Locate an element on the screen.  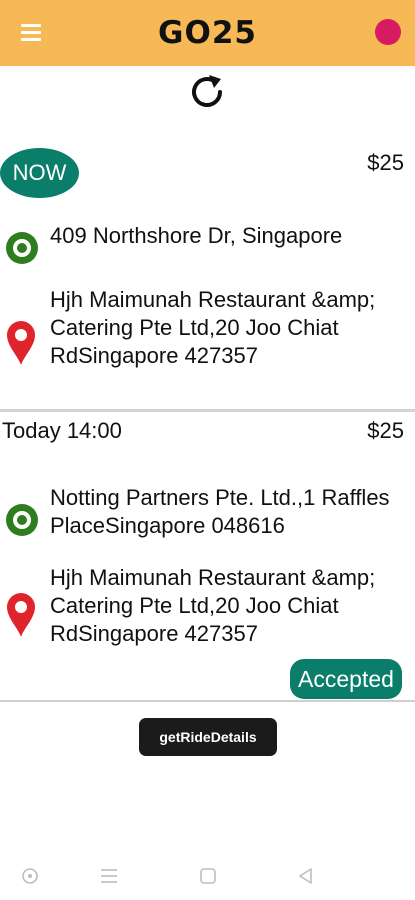
app-title: GO25 is located at coordinates (207, 33).